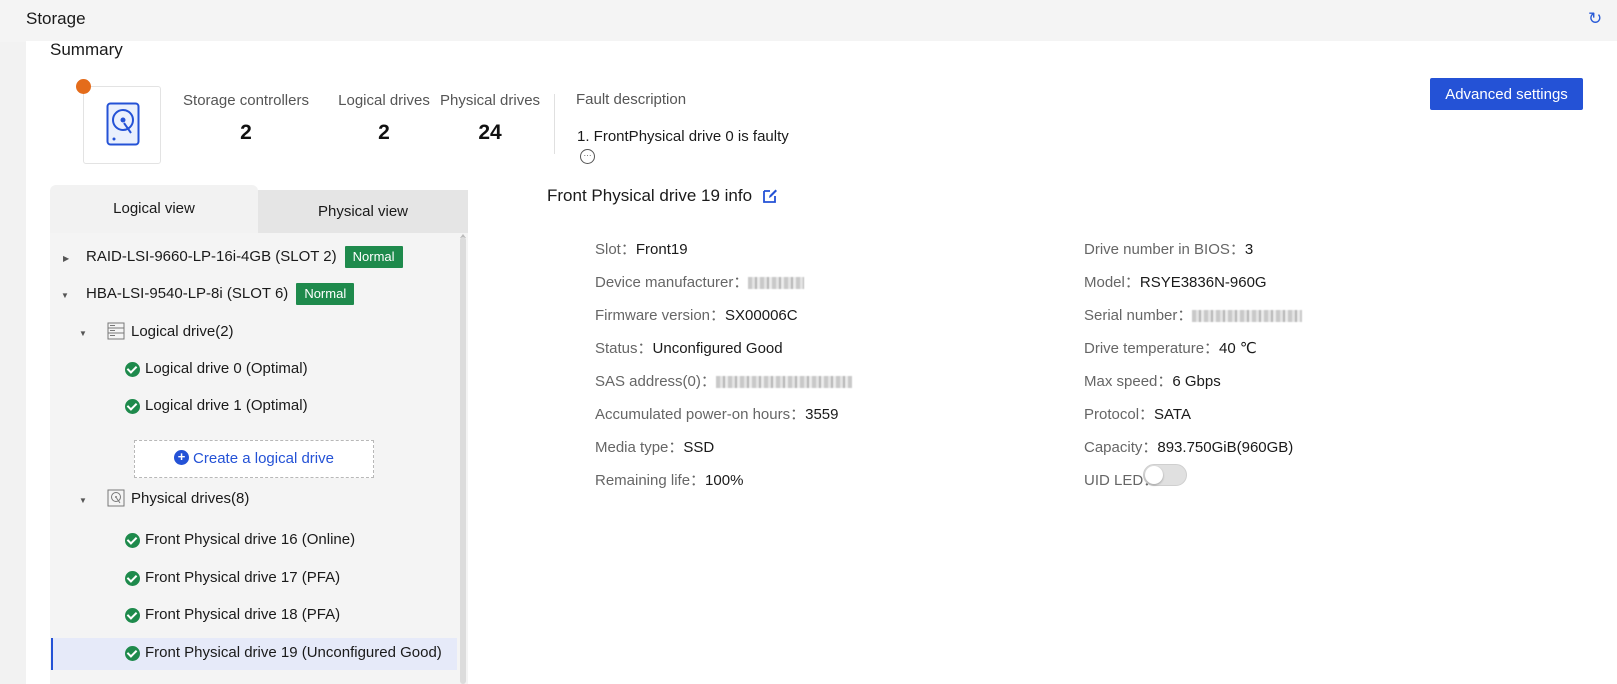 The image size is (1617, 684). What do you see at coordinates (242, 615) in the screenshot?
I see `tree-physical-drive-18: Front Physical drive 18 (PFA)` at bounding box center [242, 615].